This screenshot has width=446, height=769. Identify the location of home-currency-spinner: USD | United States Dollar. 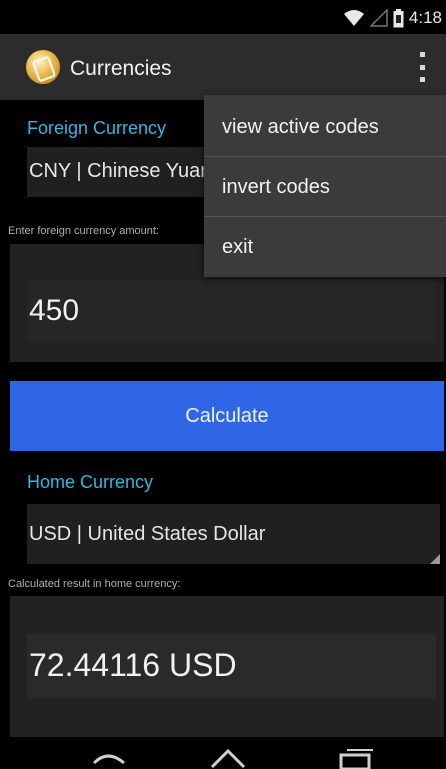
(233, 534).